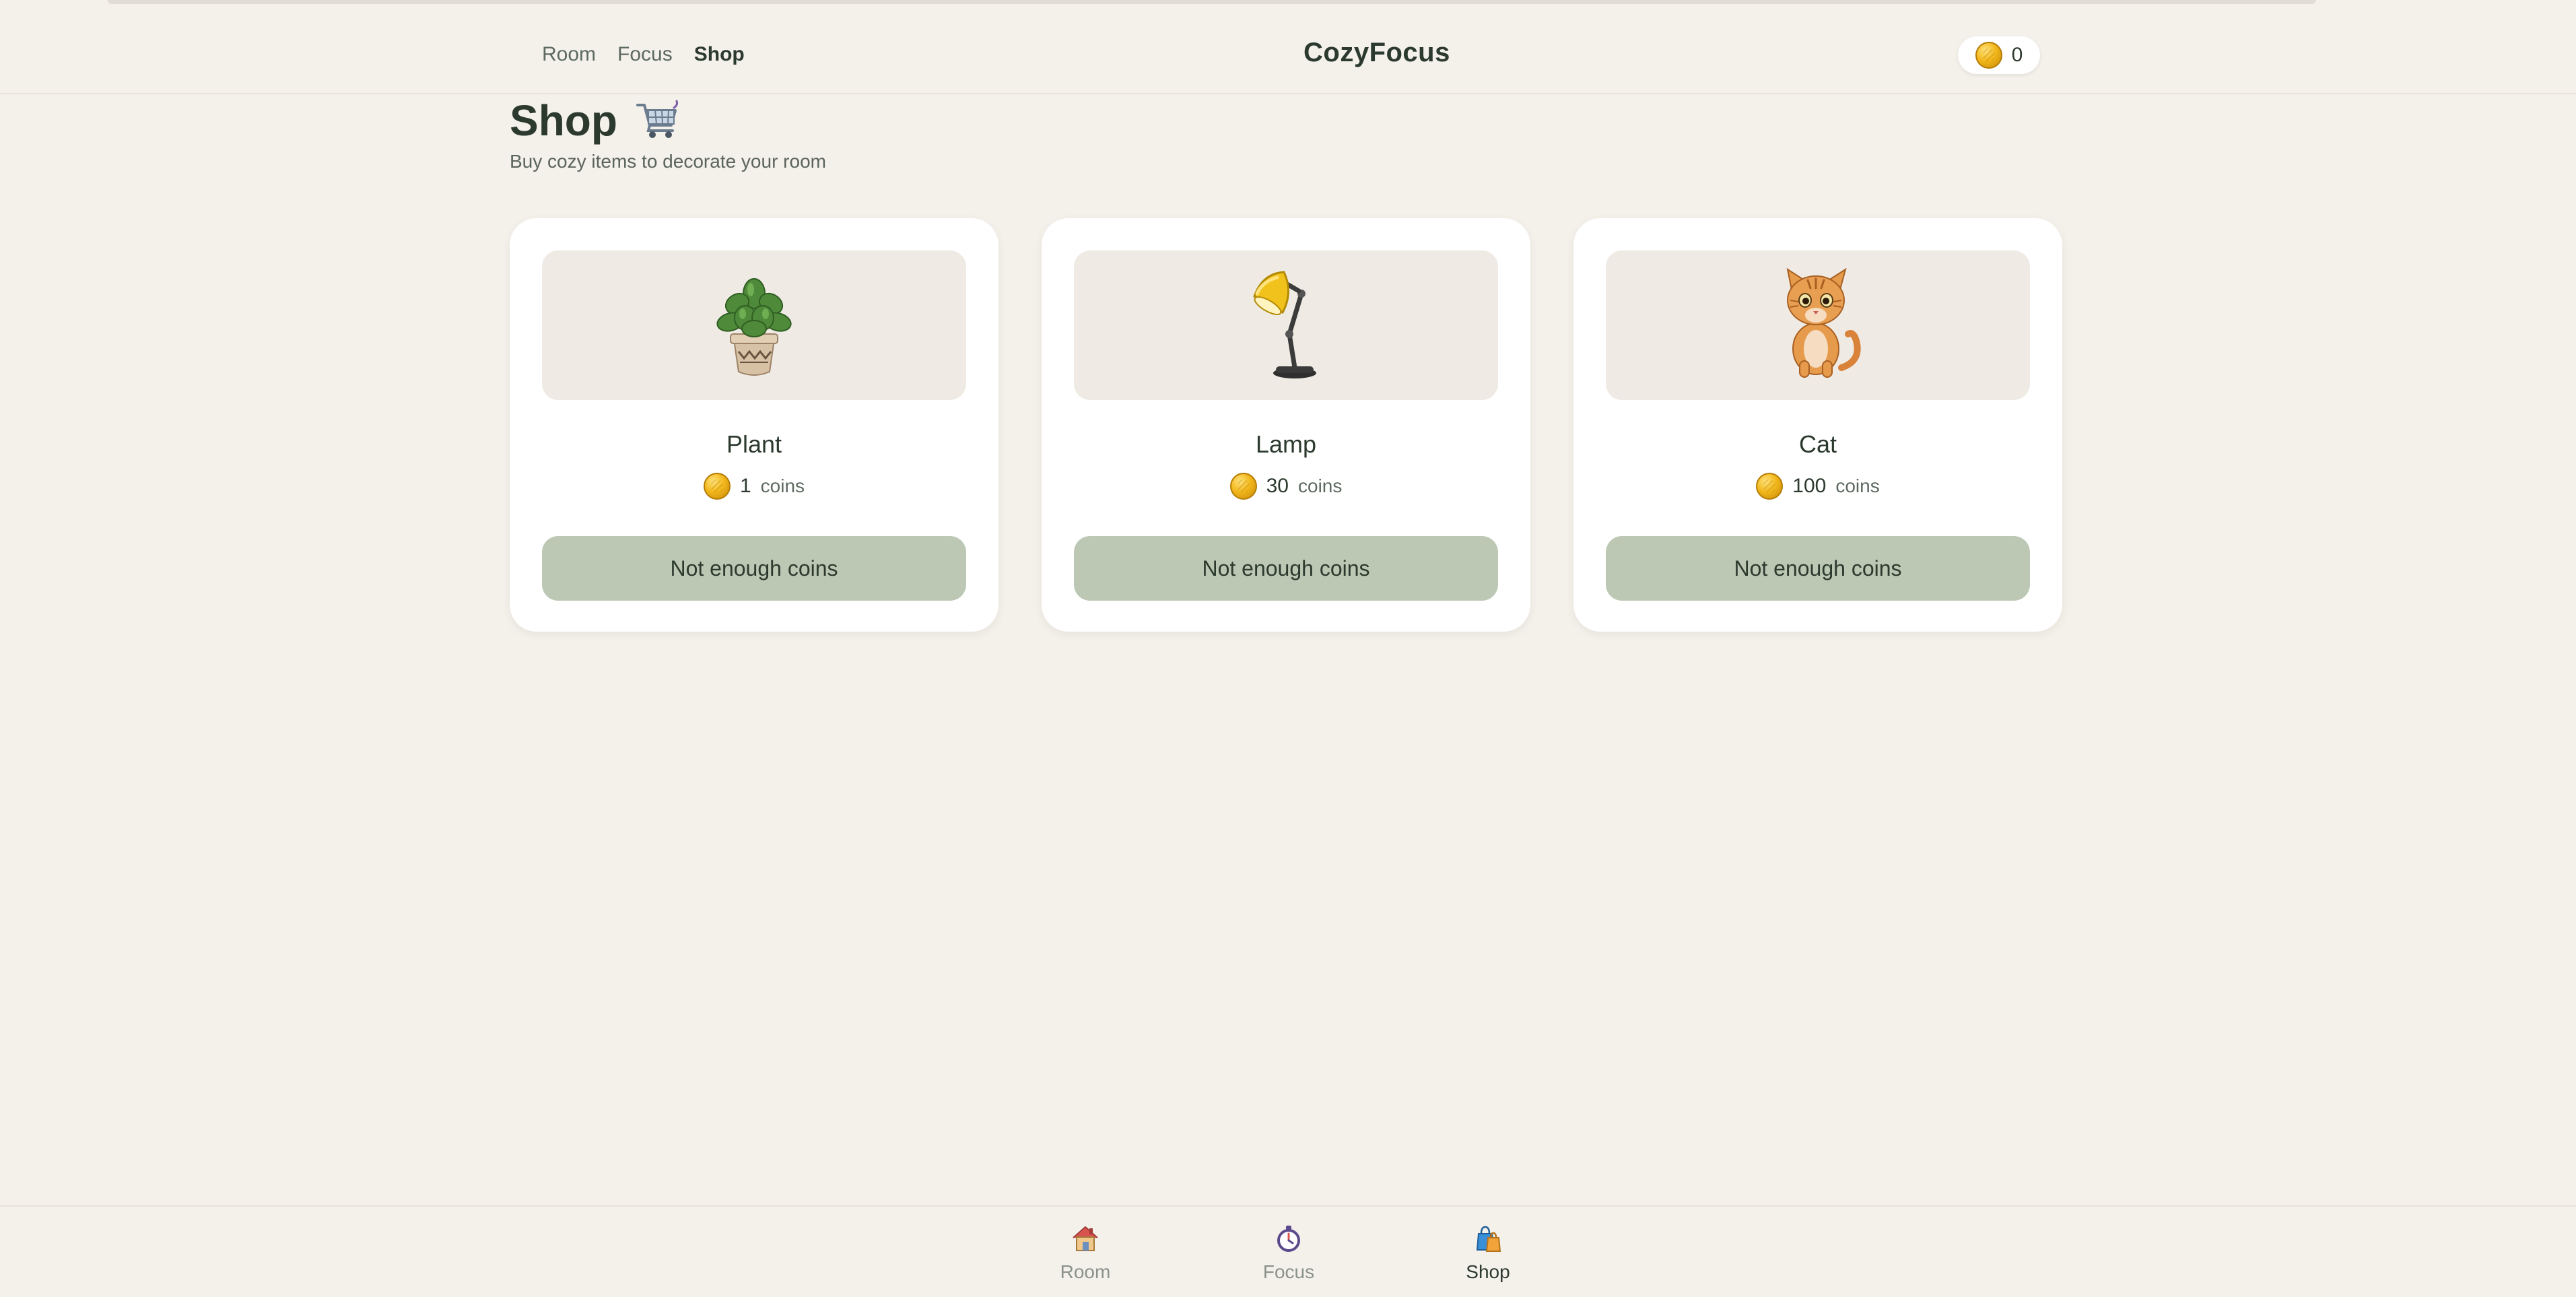 Image resolution: width=2576 pixels, height=1297 pixels. I want to click on item-price-value: 30, so click(1277, 486).